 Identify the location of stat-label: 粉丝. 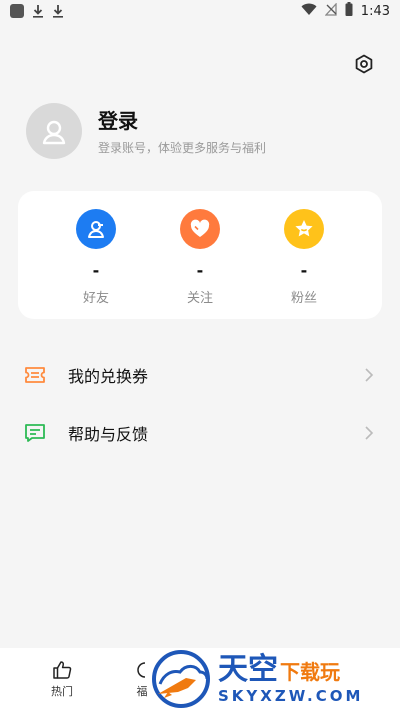
(303, 298).